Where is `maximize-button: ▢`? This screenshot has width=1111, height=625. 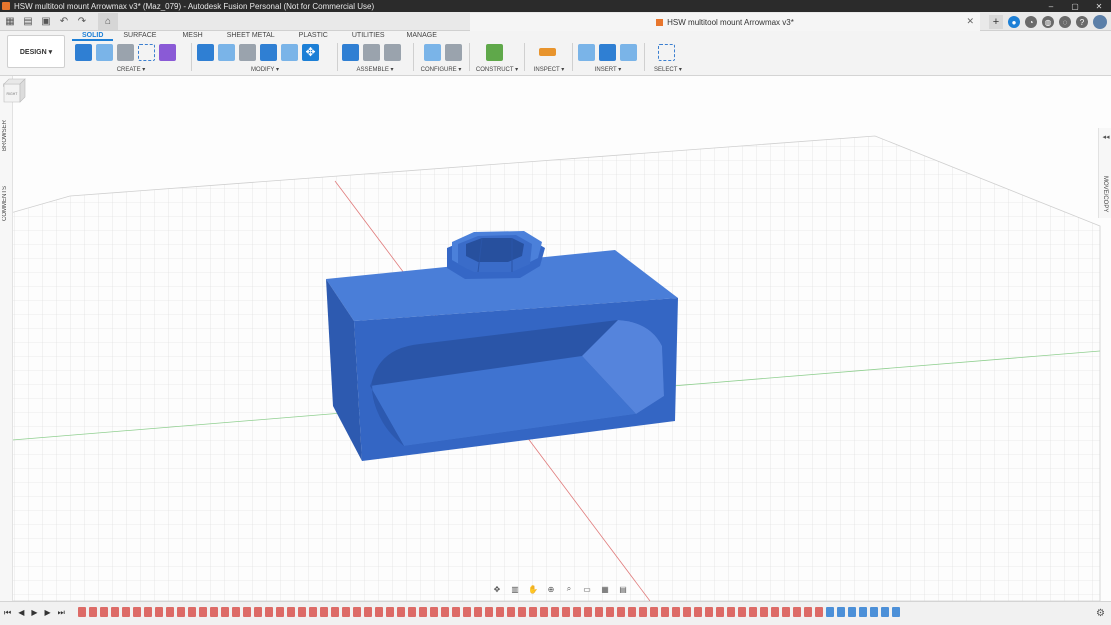 maximize-button: ▢ is located at coordinates (1075, 6).